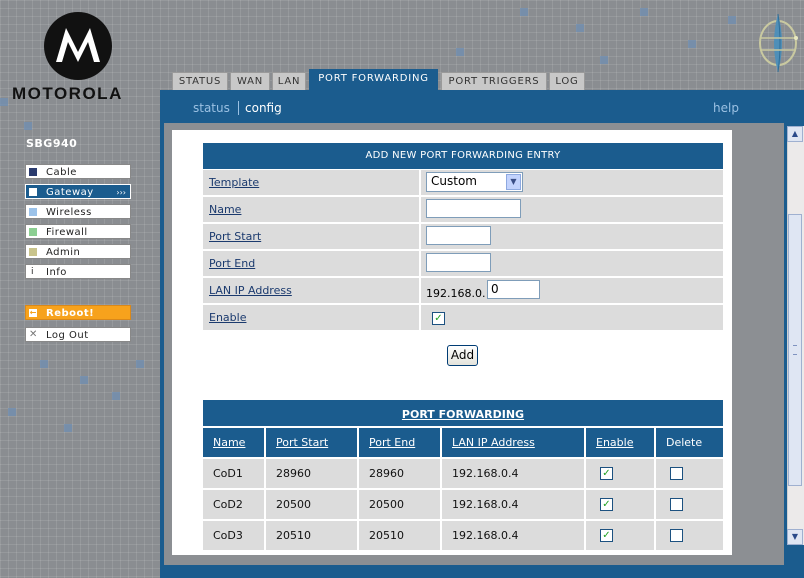  Describe the element at coordinates (399, 535) in the screenshot. I see `table-cell-port-end: 20510` at that location.